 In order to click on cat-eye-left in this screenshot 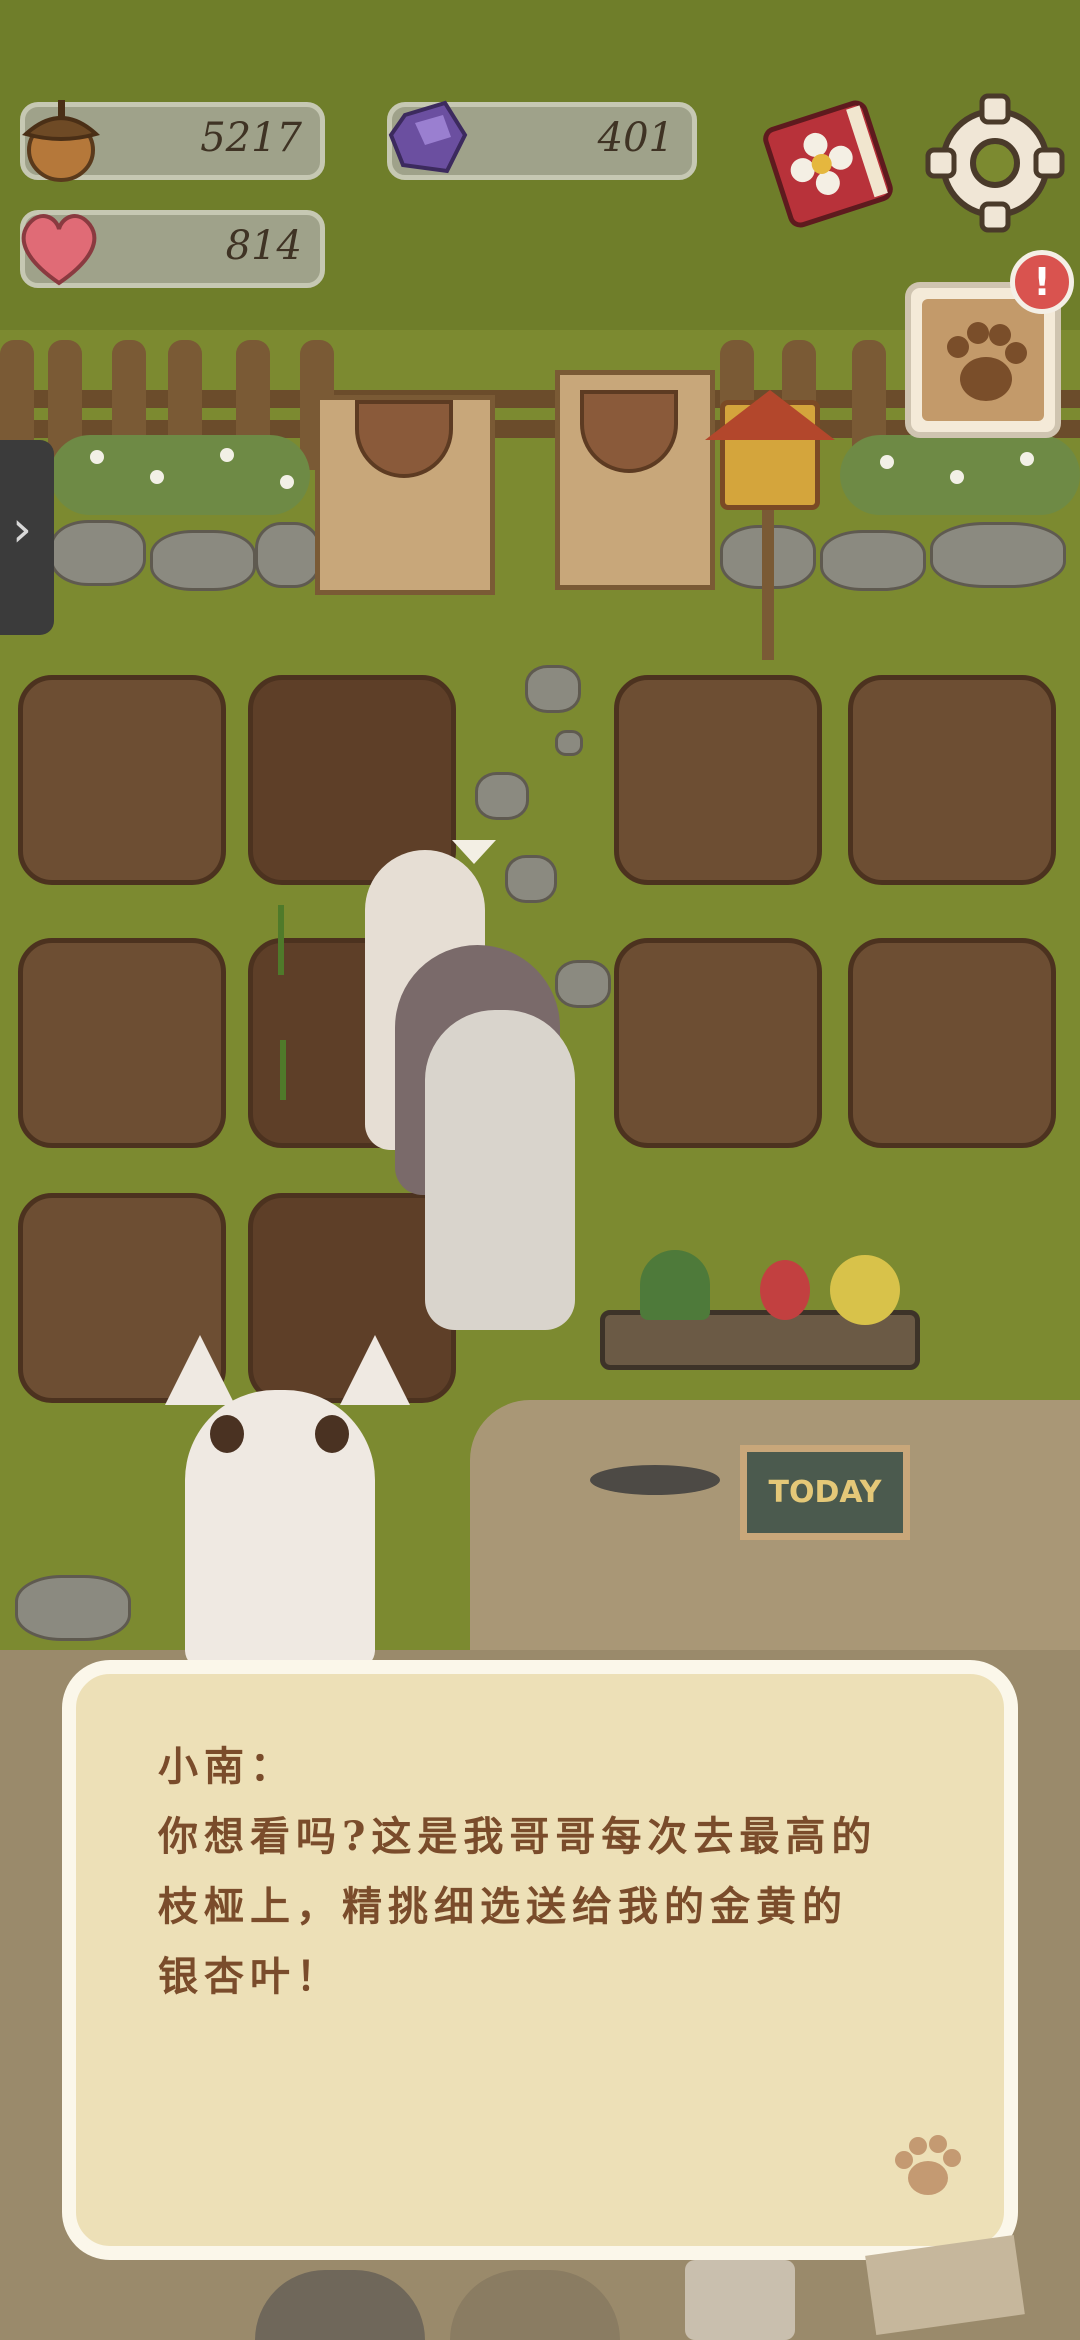, I will do `click(227, 1434)`.